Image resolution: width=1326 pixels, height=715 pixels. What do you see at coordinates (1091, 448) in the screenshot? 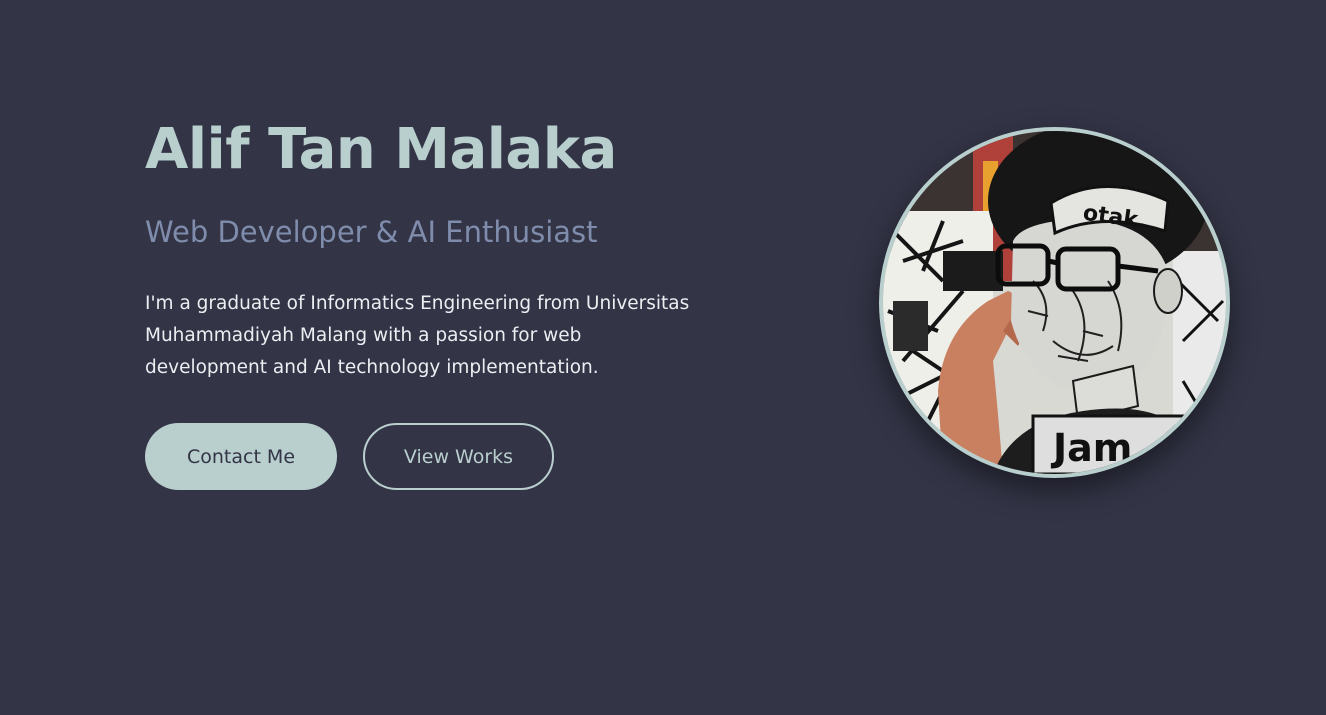
I see `shirt-text: Jam` at bounding box center [1091, 448].